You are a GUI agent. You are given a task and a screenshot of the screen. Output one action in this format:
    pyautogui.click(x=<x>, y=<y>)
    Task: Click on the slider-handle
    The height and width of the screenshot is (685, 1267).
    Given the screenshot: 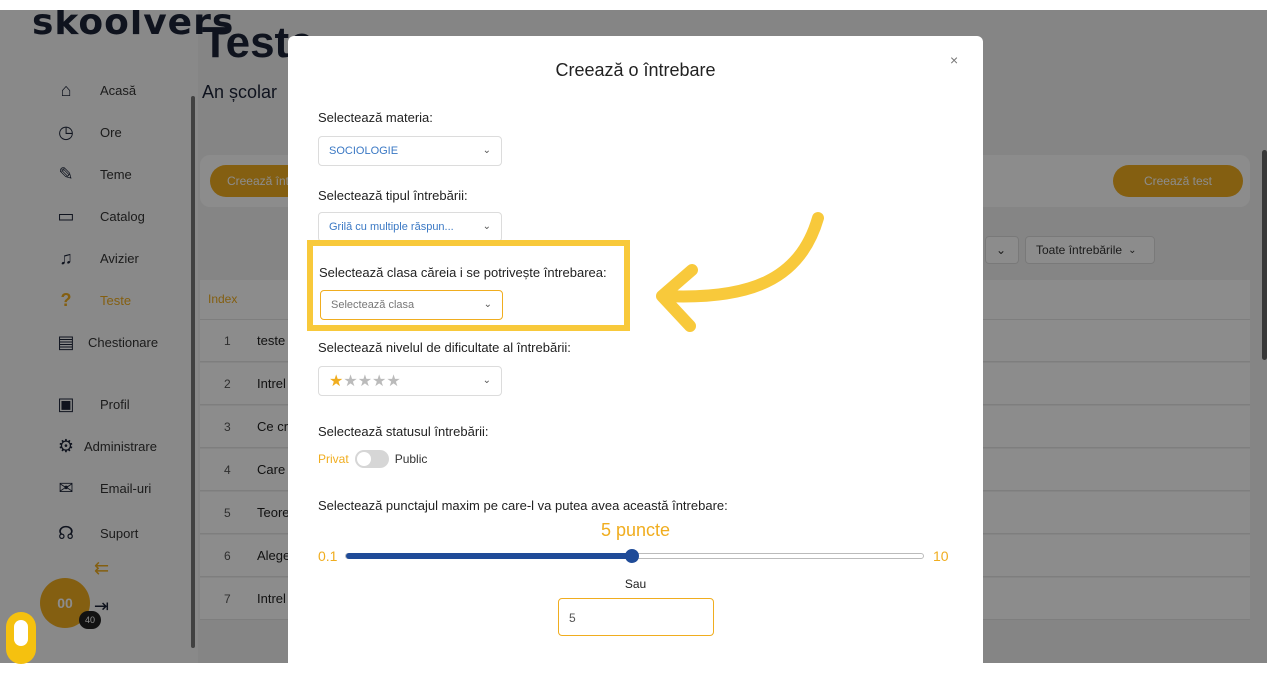 What is the action you would take?
    pyautogui.click(x=631, y=556)
    